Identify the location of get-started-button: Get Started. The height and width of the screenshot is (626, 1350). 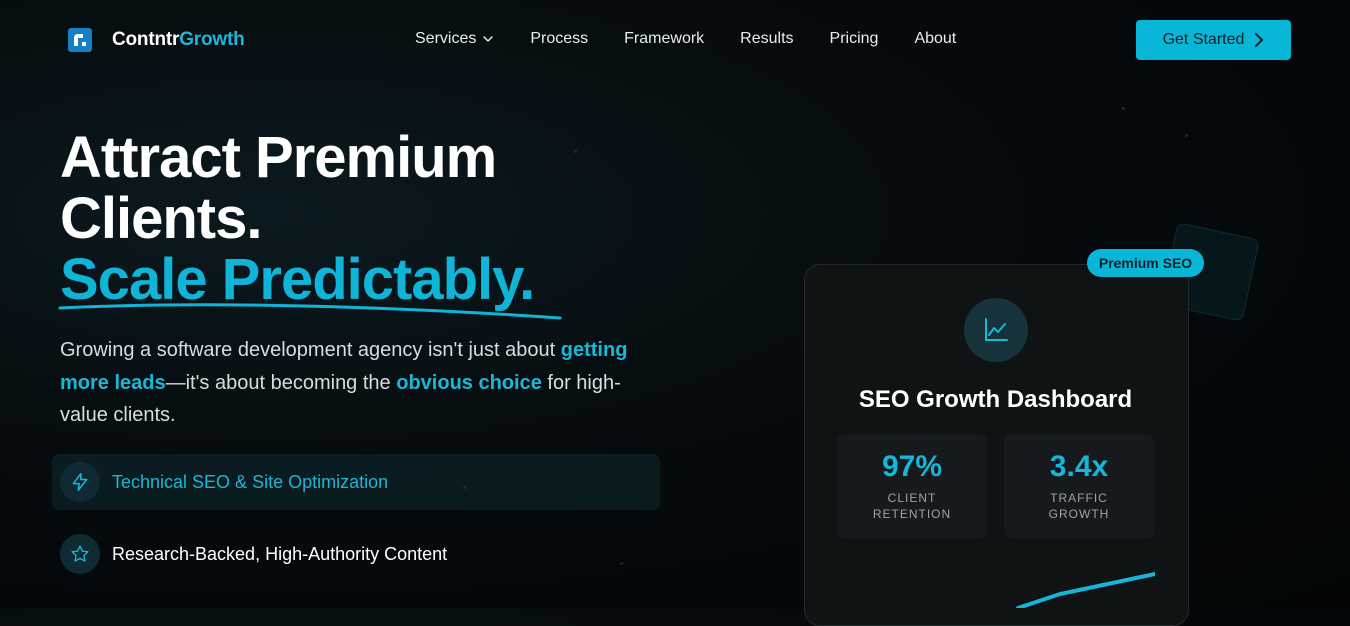
(1213, 40).